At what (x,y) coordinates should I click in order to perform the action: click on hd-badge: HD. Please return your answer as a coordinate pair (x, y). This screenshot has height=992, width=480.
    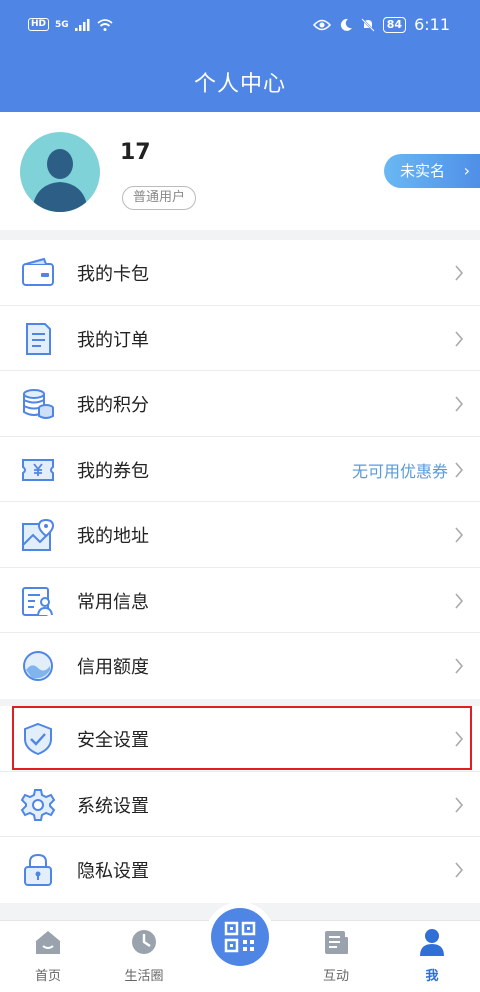
    Looking at the image, I should click on (39, 24).